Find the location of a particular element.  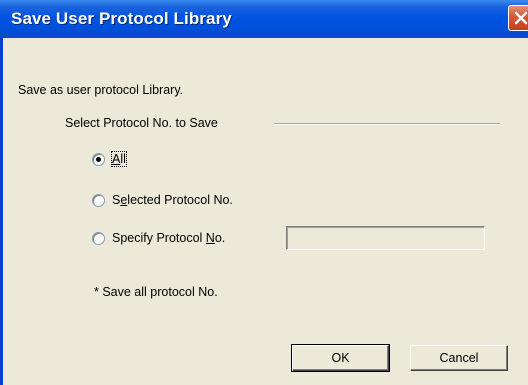

radio-all-label: All is located at coordinates (119, 159).